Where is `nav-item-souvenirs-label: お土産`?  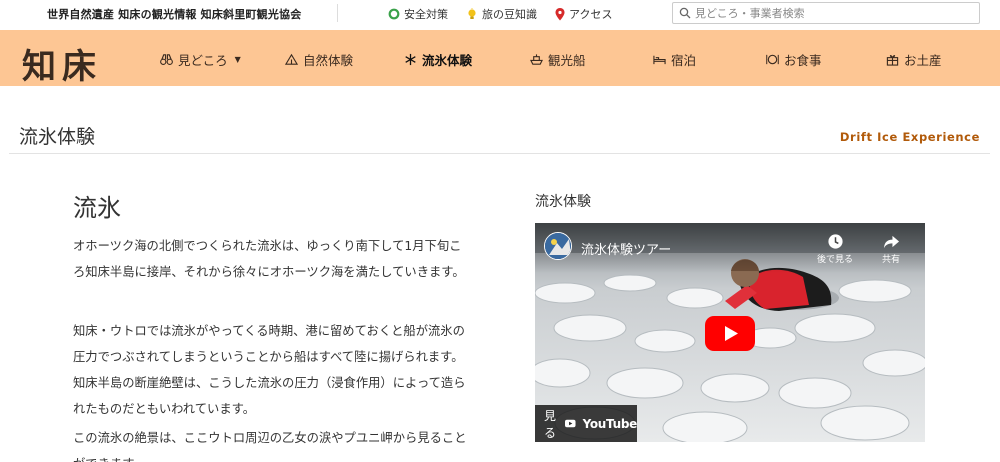 nav-item-souvenirs-label: お土産 is located at coordinates (923, 60).